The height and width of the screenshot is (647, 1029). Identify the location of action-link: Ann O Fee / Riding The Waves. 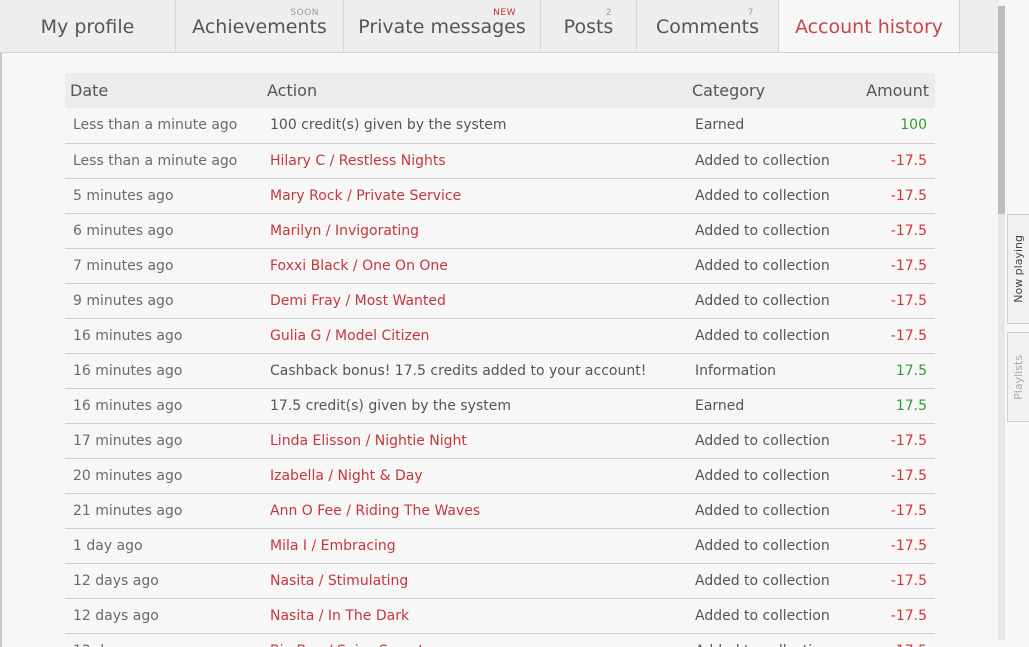
(474, 511).